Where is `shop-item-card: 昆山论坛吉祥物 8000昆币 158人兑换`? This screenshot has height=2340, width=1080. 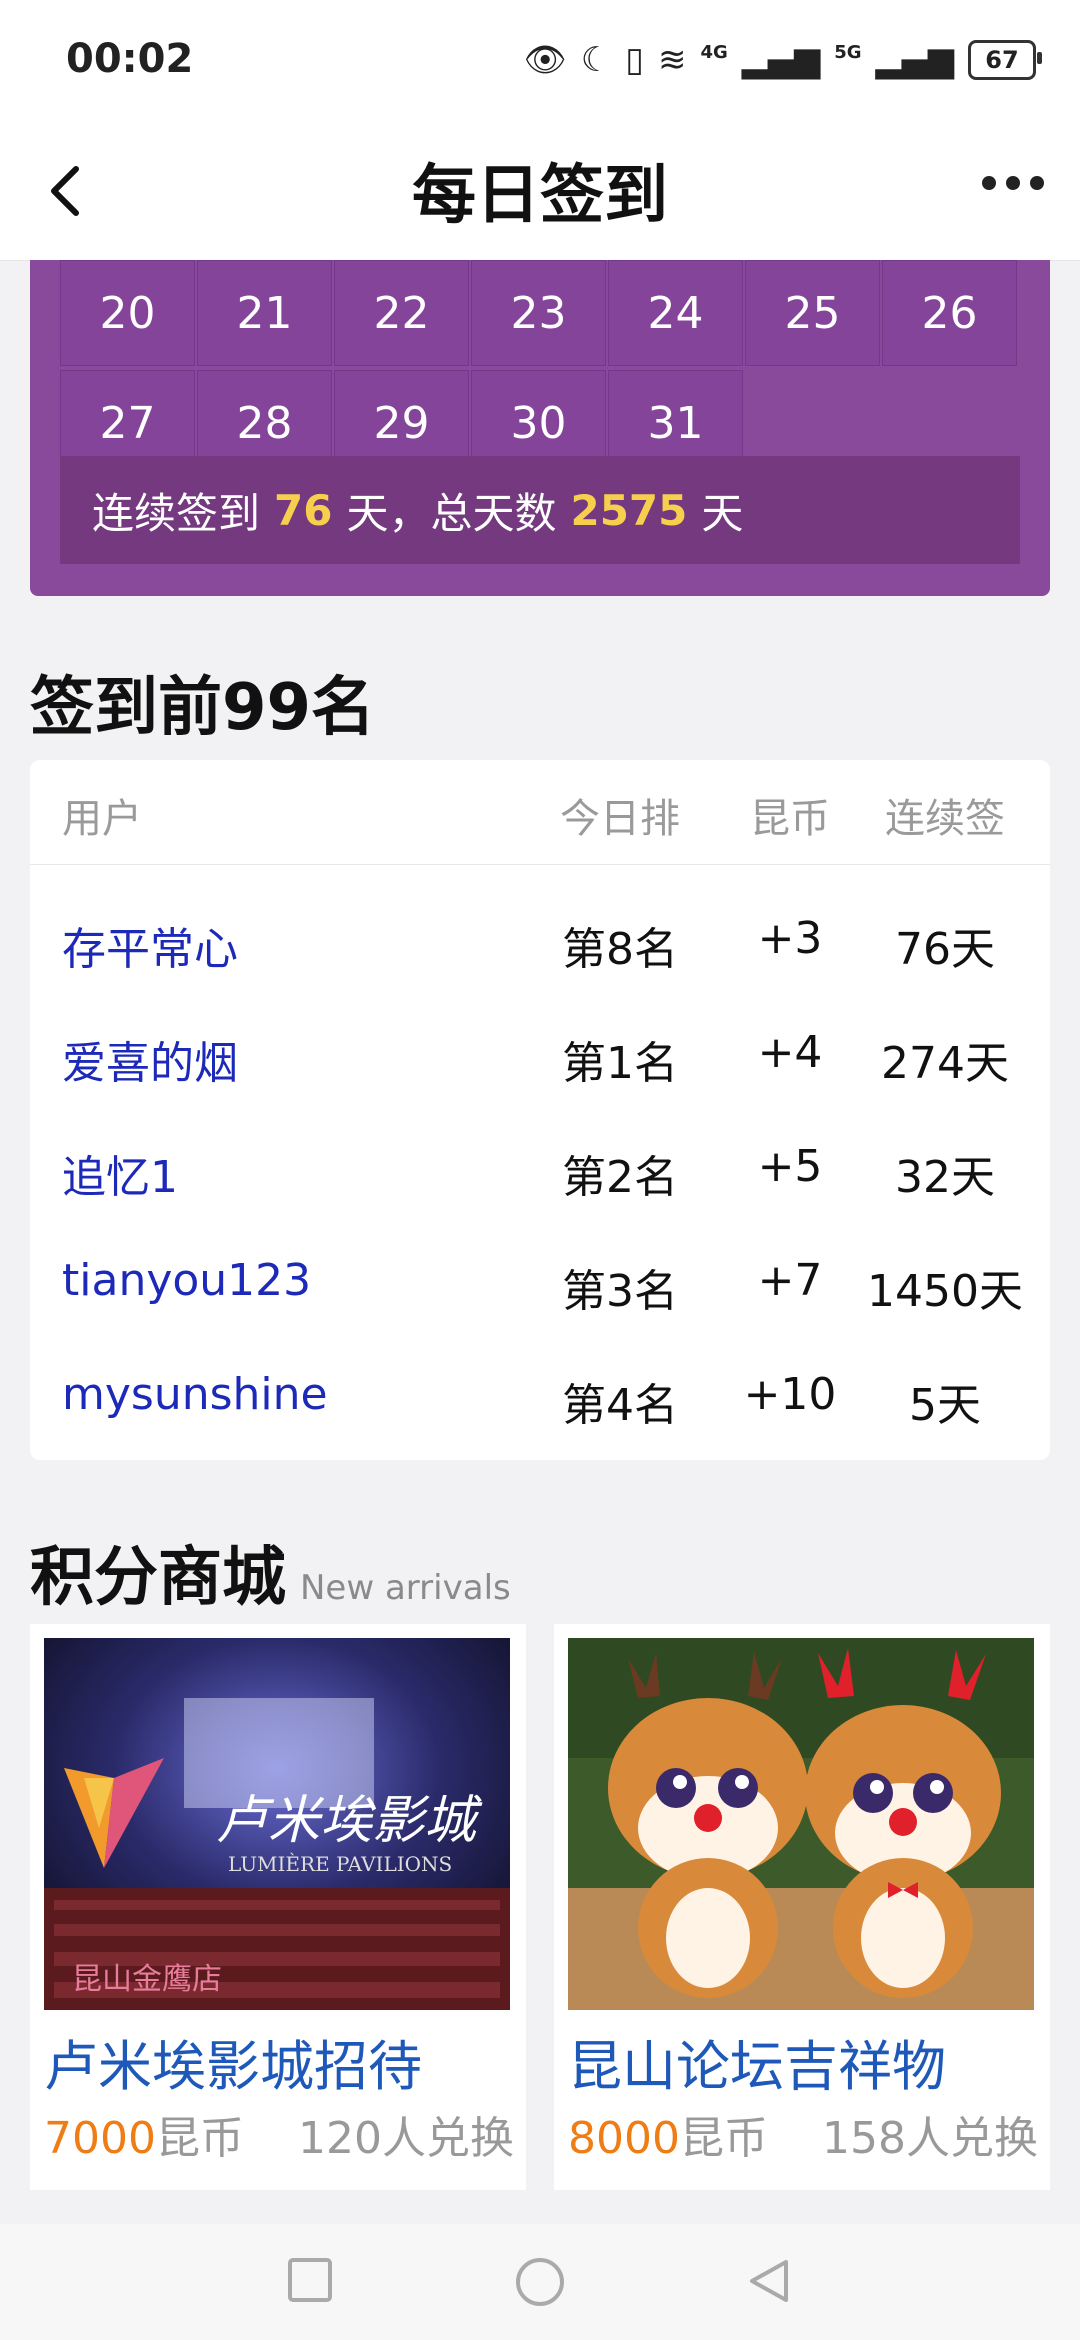 shop-item-card: 昆山论坛吉祥物 8000昆币 158人兑换 is located at coordinates (802, 1907).